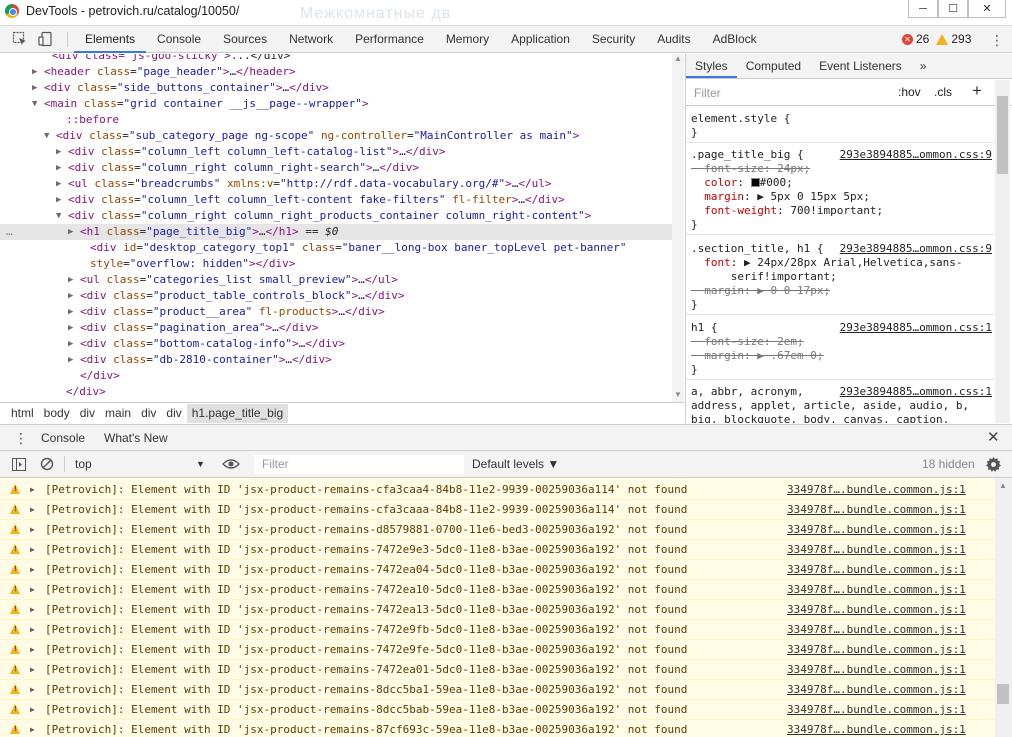 This screenshot has width=1012, height=737. I want to click on tab-console: Console, so click(179, 39).